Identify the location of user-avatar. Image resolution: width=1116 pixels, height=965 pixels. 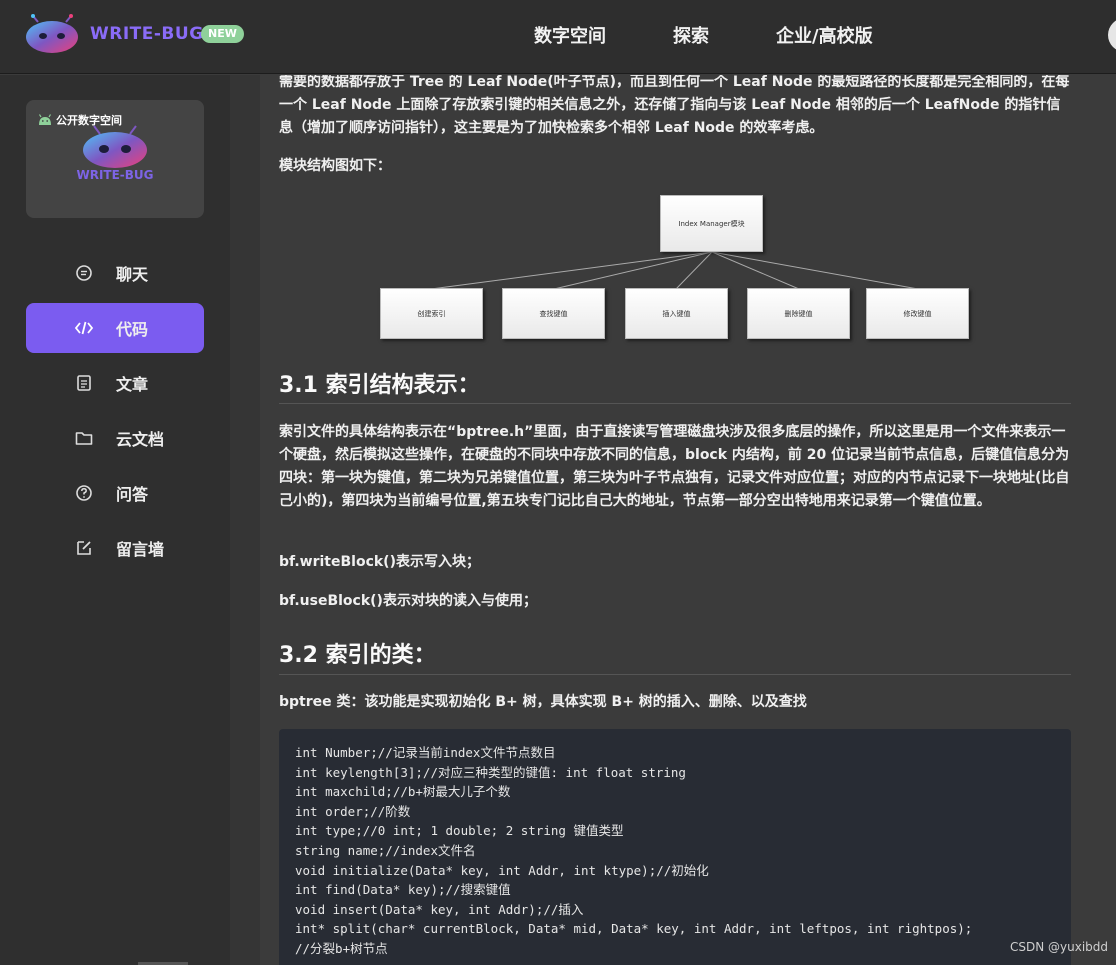
(1112, 35).